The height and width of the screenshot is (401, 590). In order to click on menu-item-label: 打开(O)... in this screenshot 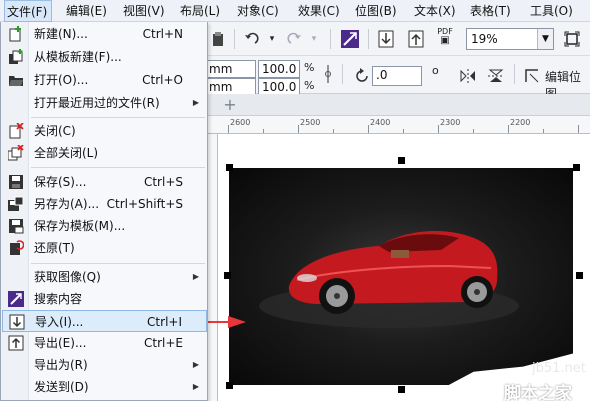, I will do `click(61, 80)`.